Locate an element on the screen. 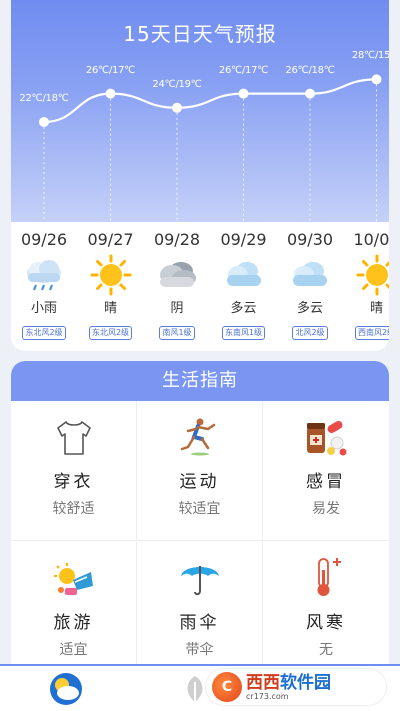  day-item: 10/01 晴西南风2级 is located at coordinates (368, 284).